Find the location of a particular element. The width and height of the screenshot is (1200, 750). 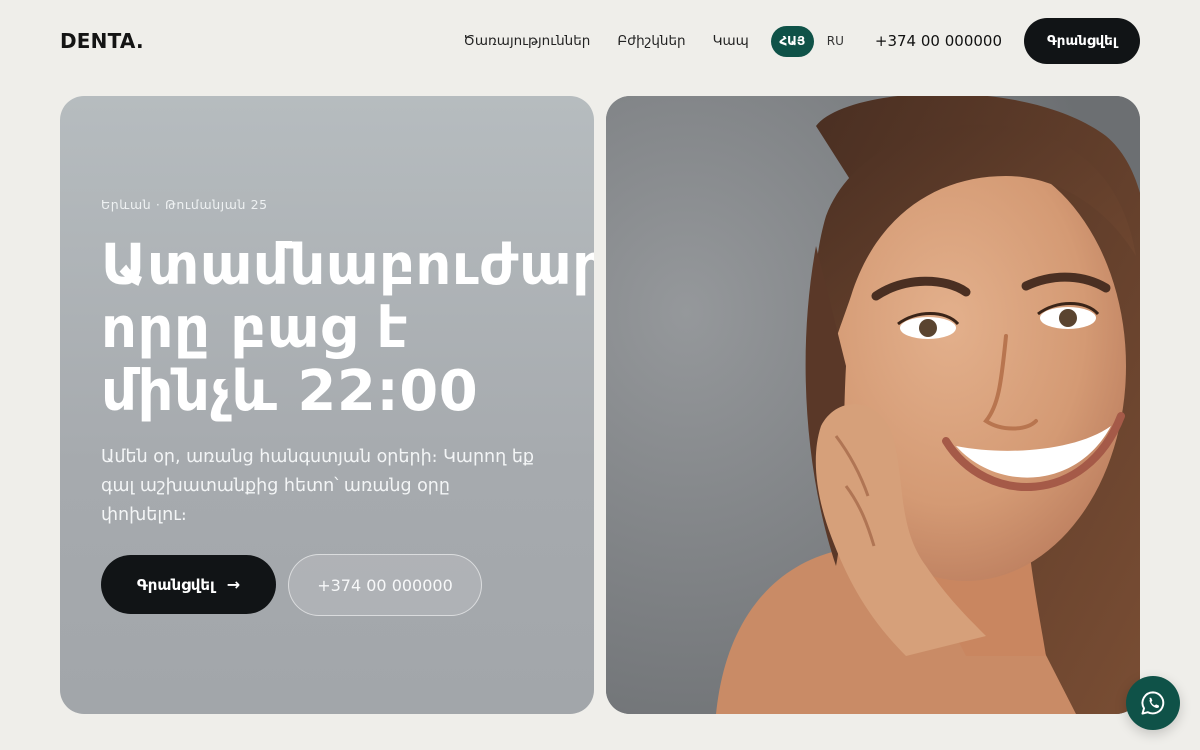

headline-line-1: Ատամնաբուժարան, is located at coordinates (347, 265).